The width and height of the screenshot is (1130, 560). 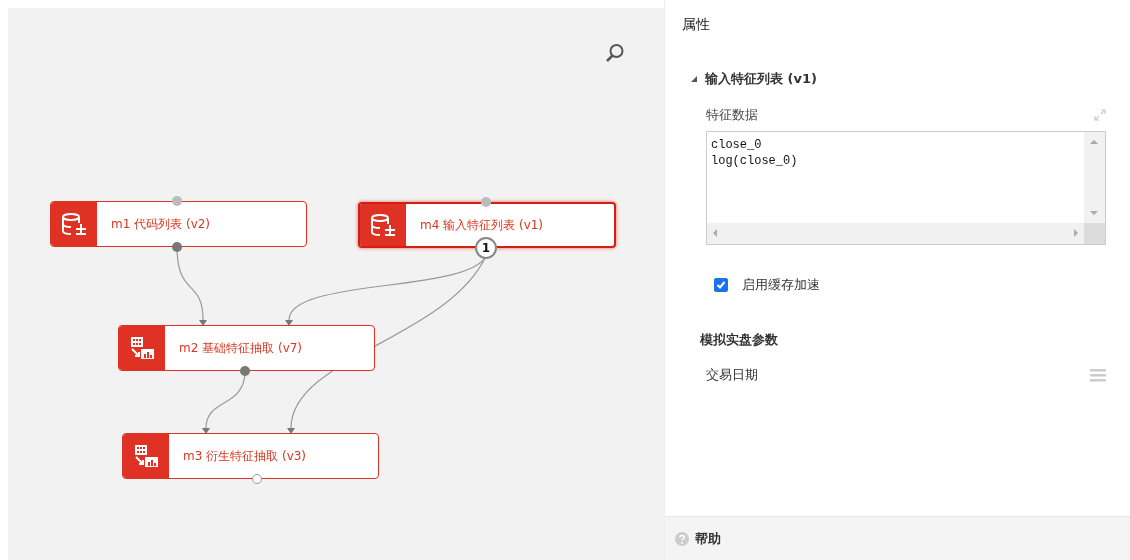 What do you see at coordinates (721, 285) in the screenshot?
I see `checkbox` at bounding box center [721, 285].